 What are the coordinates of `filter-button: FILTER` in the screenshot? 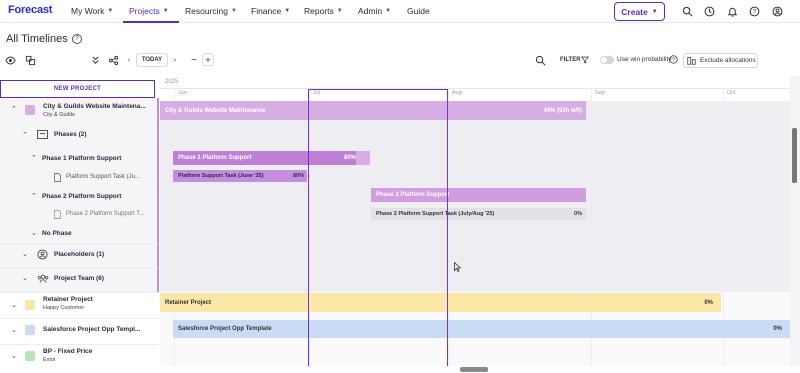 It's located at (570, 60).